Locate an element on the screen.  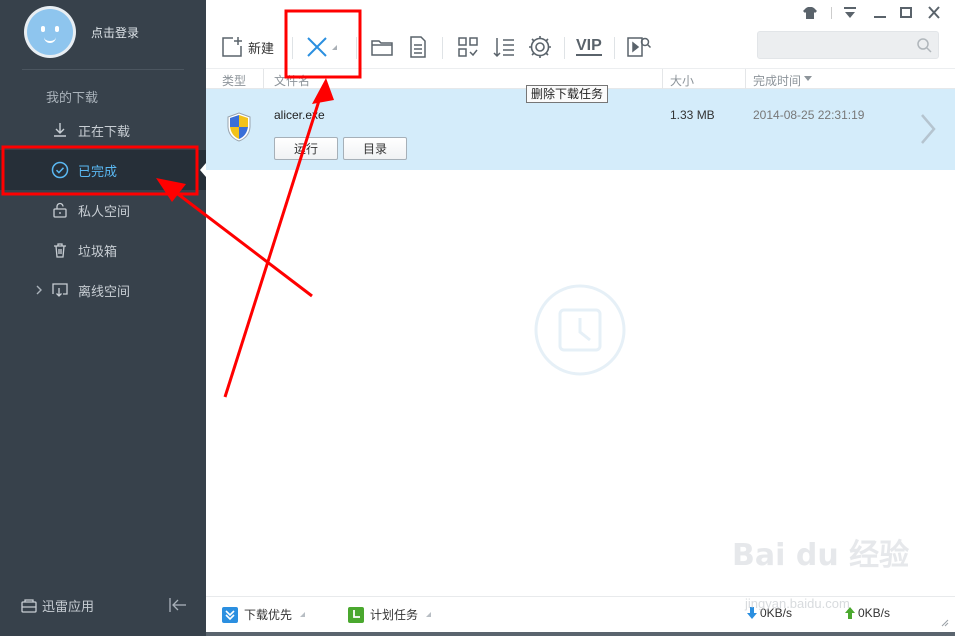
resize-grip-icon is located at coordinates (944, 621).